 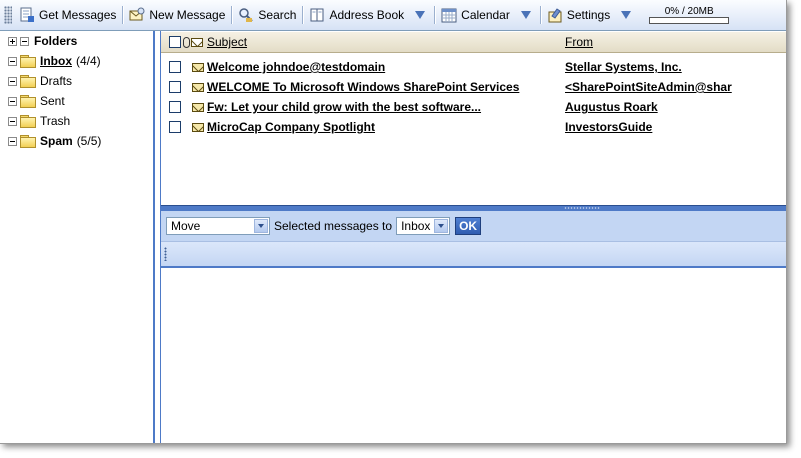 I want to click on target-folder-value: Inbox, so click(x=416, y=226).